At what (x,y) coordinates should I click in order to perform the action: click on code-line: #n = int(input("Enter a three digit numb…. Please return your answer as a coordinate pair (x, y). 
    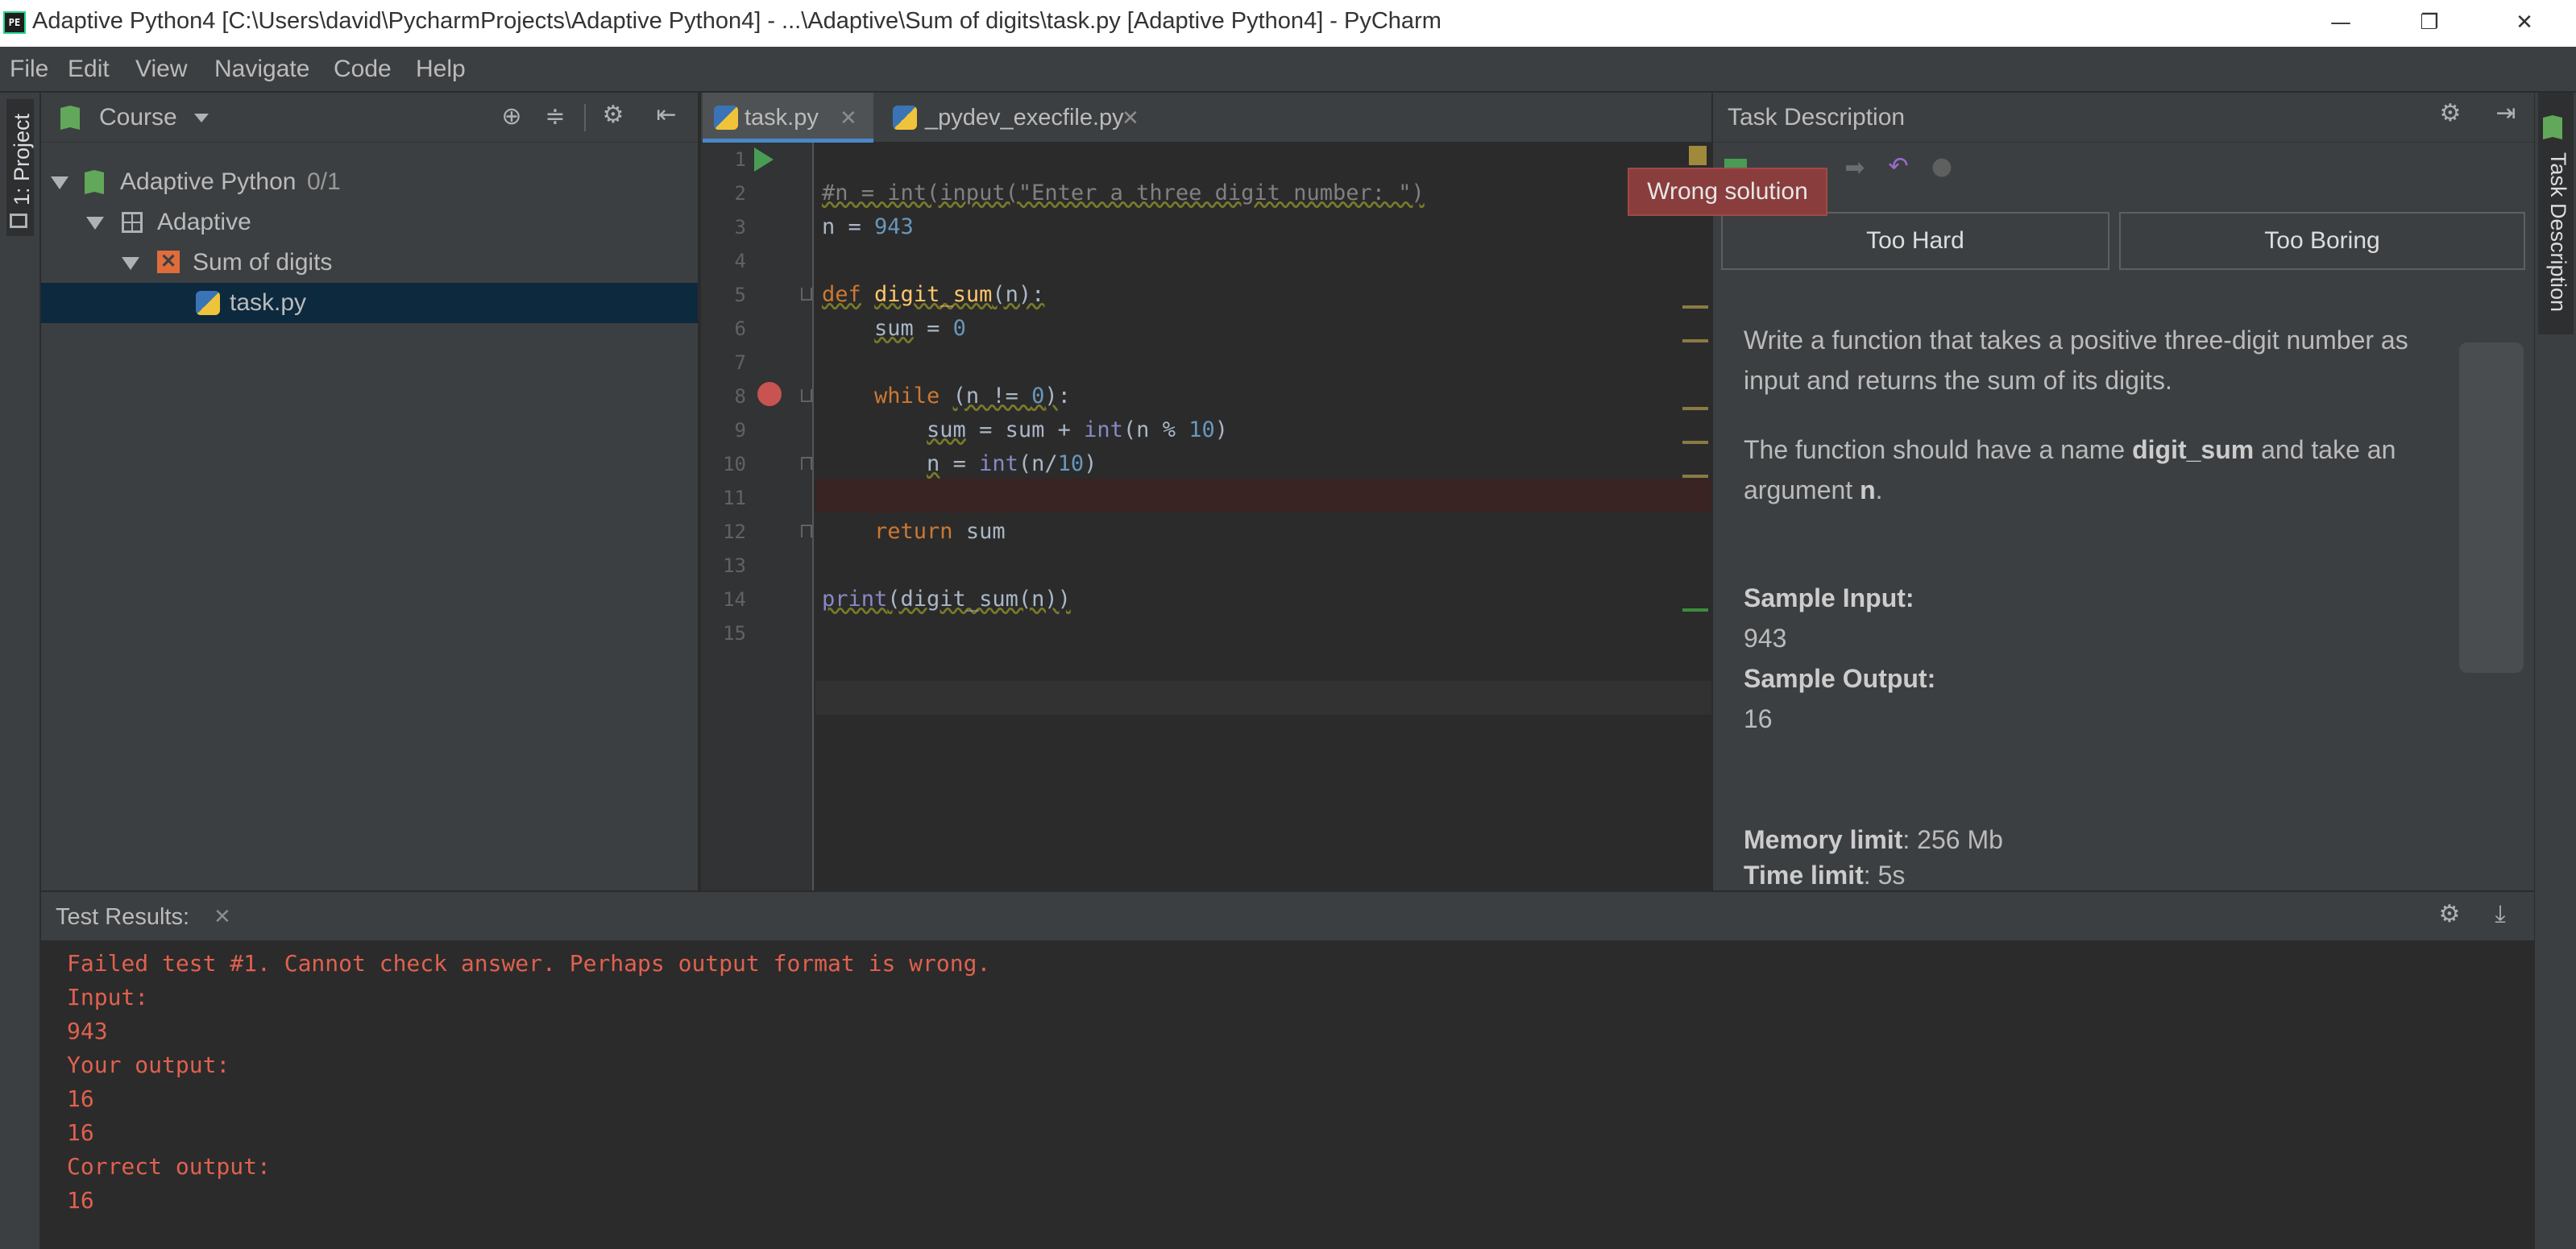
    Looking at the image, I should click on (1123, 193).